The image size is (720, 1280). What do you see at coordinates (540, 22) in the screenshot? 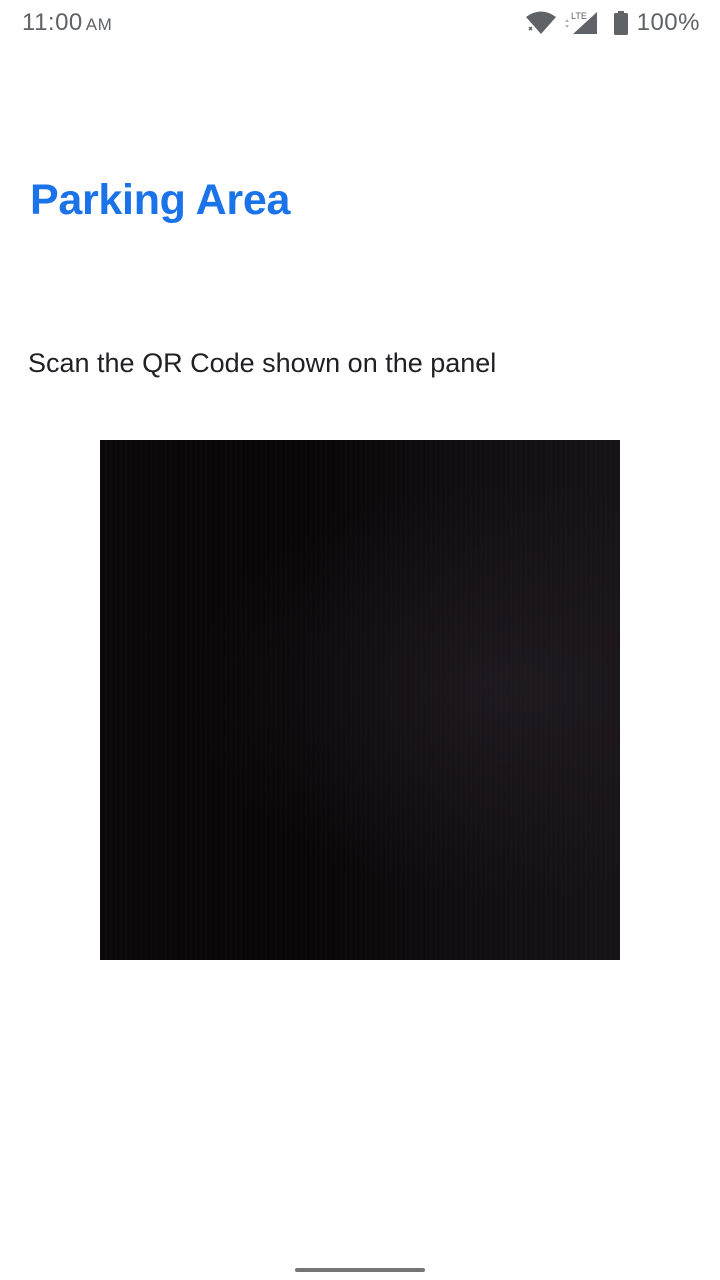
I see `wifi-icon` at bounding box center [540, 22].